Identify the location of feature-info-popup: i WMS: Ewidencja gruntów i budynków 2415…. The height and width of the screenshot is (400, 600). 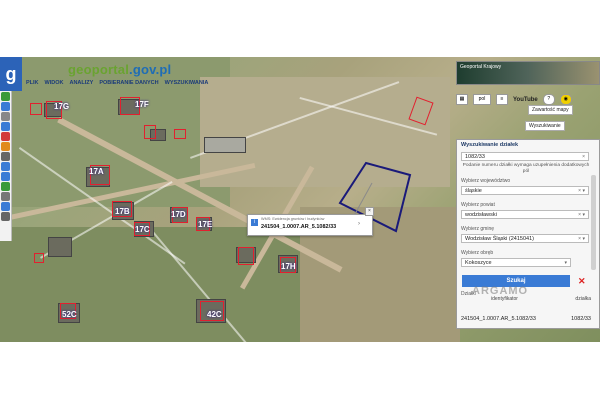
(310, 225).